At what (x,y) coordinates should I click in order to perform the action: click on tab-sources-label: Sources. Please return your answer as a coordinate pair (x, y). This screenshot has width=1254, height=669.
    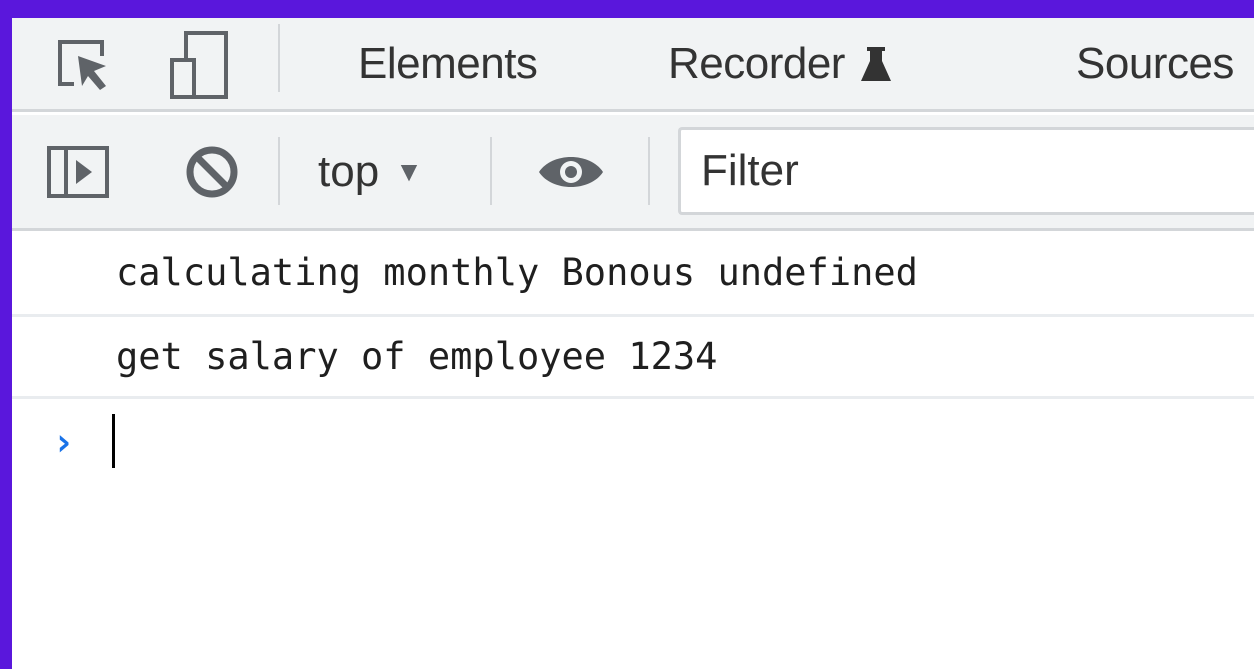
    Looking at the image, I should click on (1155, 63).